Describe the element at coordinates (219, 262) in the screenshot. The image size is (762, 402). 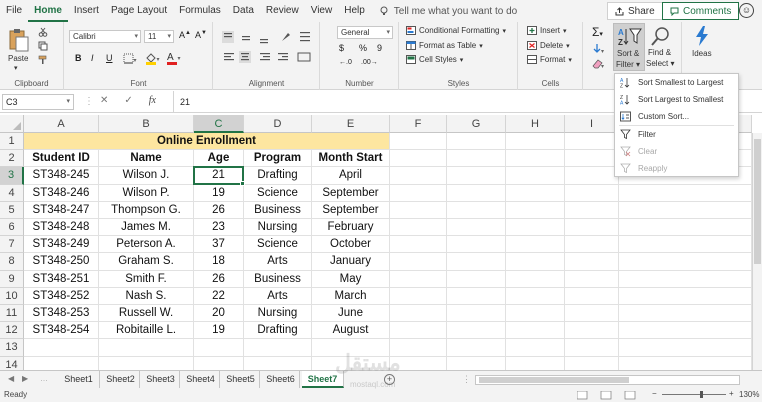
I see `cell-c8: 18` at that location.